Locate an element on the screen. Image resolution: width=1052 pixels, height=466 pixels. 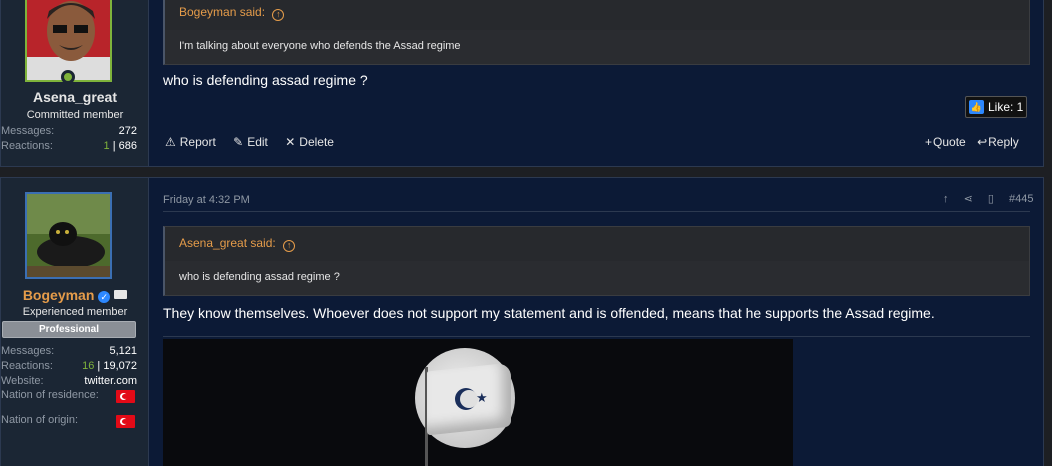
reply-icon: ↩ is located at coordinates (982, 142).